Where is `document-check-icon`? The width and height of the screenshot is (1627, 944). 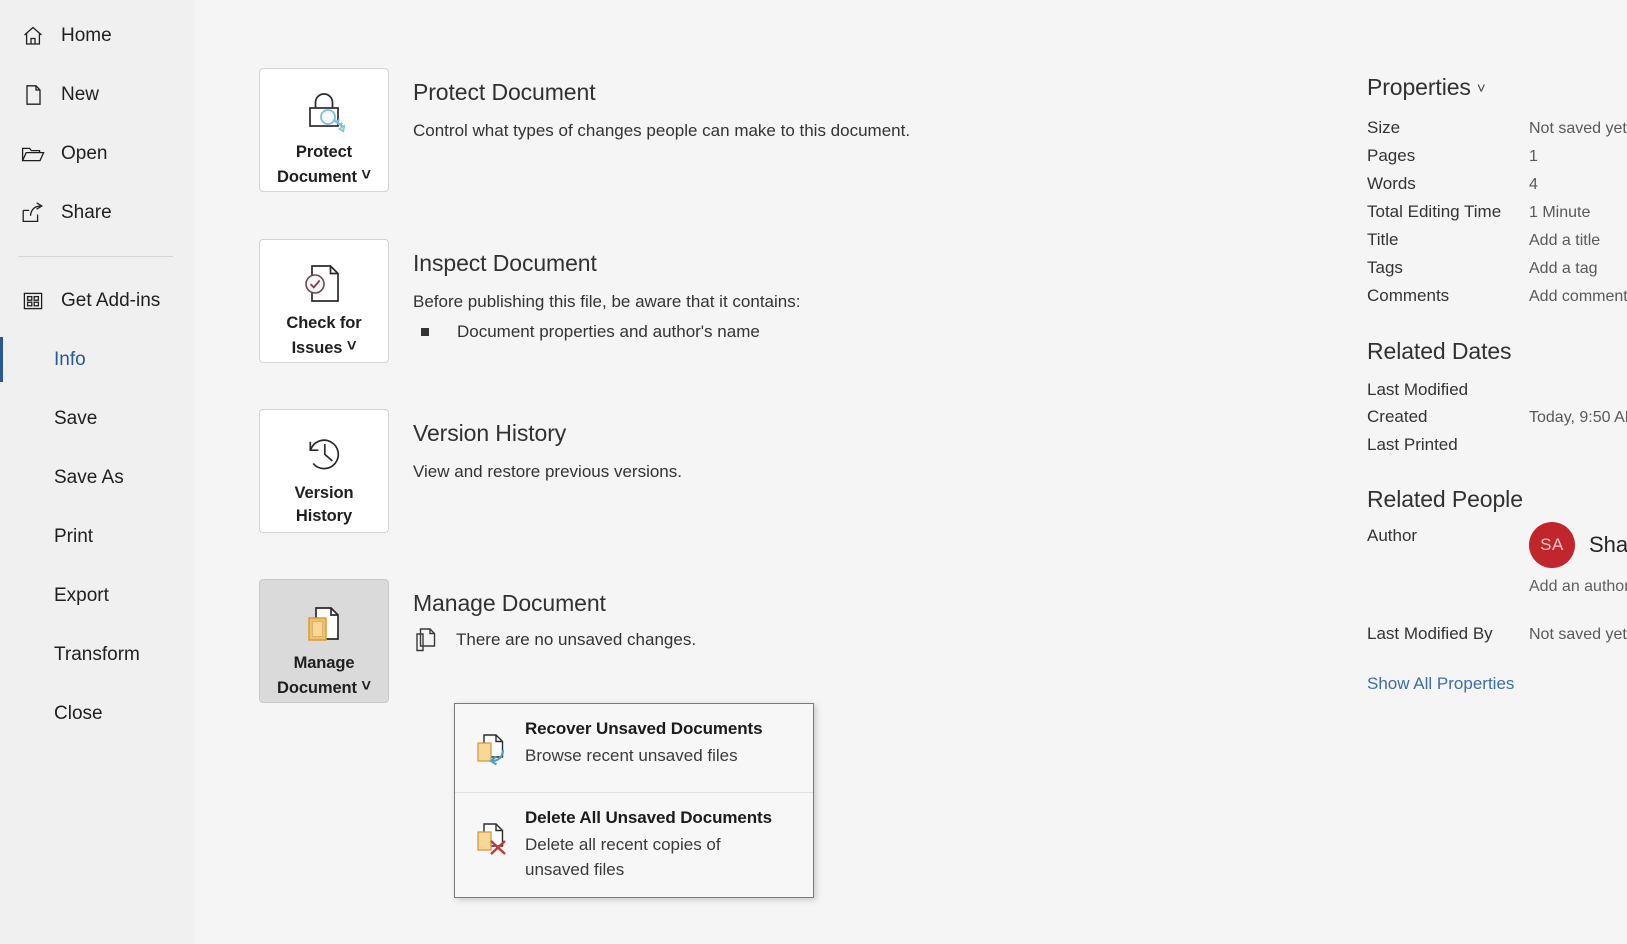 document-check-icon is located at coordinates (324, 283).